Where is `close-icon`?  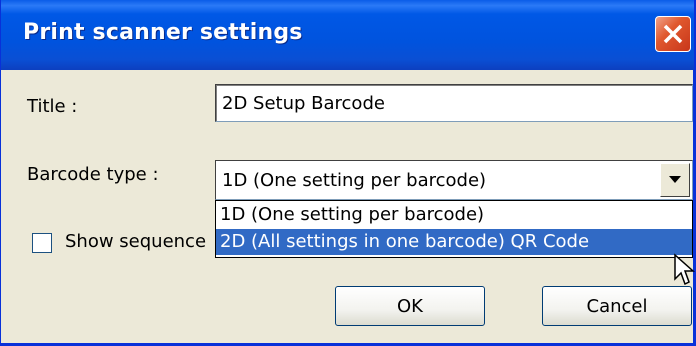 close-icon is located at coordinates (673, 34).